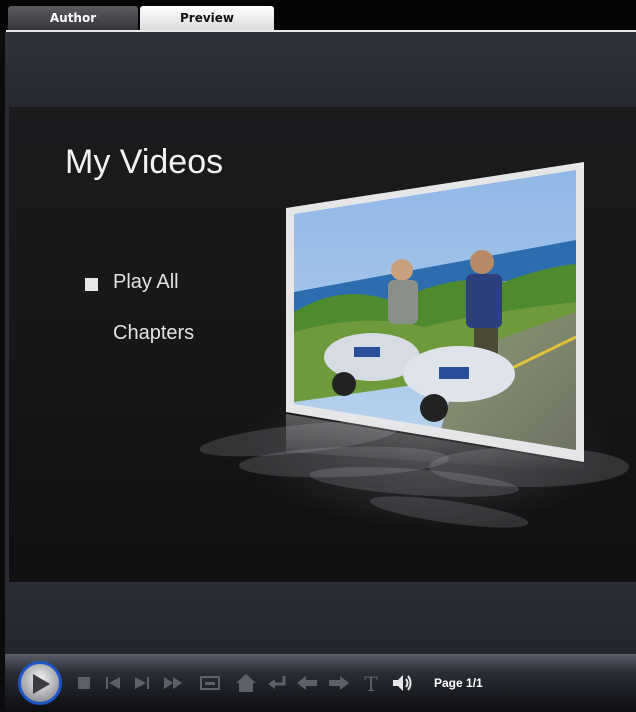 Image resolution: width=636 pixels, height=712 pixels. Describe the element at coordinates (246, 683) in the screenshot. I see `home-icon` at that location.